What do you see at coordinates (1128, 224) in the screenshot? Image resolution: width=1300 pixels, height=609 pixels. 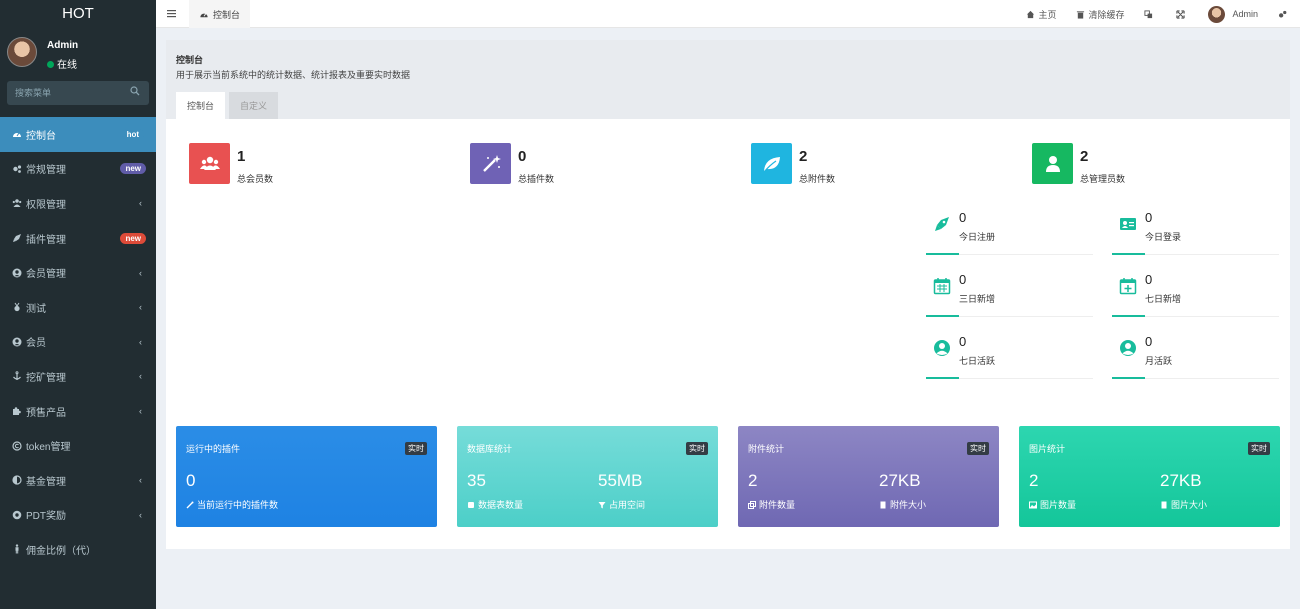 I see `vcard-icon` at bounding box center [1128, 224].